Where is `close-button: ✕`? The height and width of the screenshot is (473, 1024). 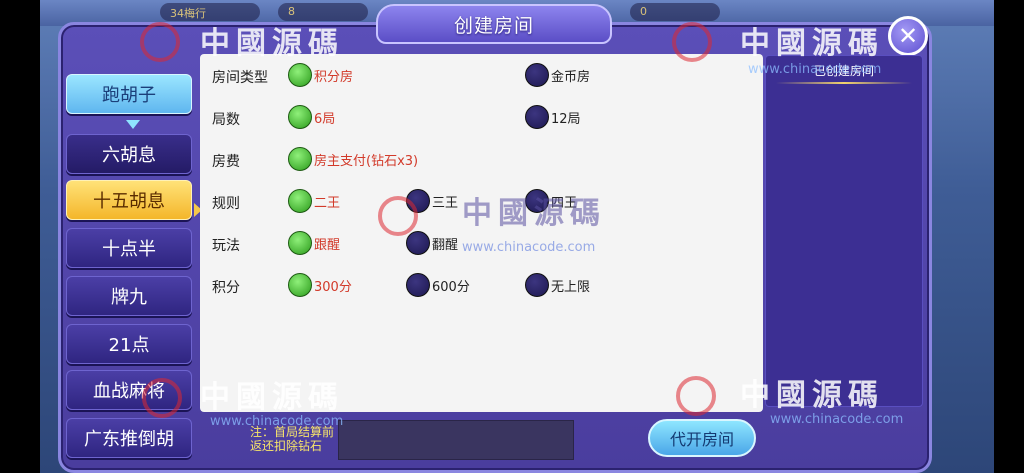 close-button: ✕ is located at coordinates (908, 36).